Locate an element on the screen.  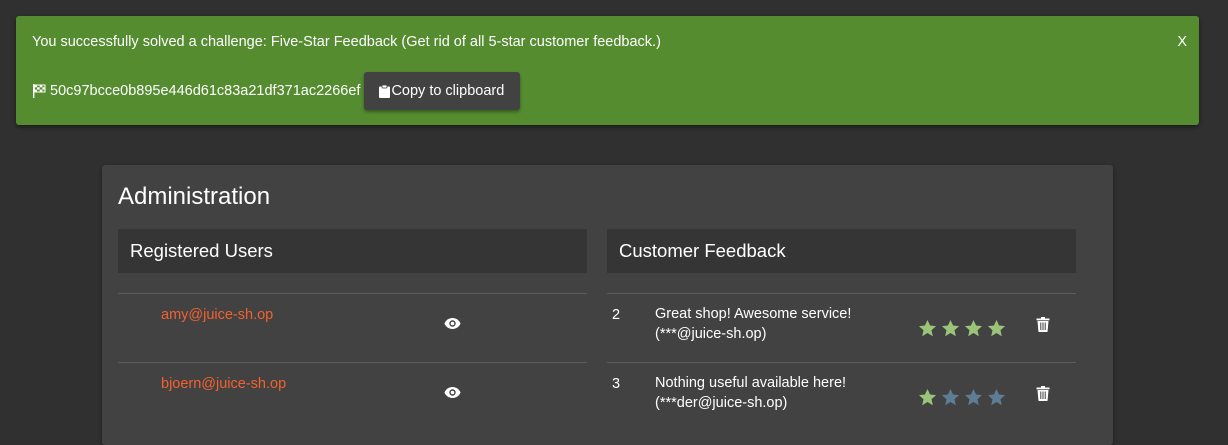
registered-users-title: Registered Users is located at coordinates (201, 250).